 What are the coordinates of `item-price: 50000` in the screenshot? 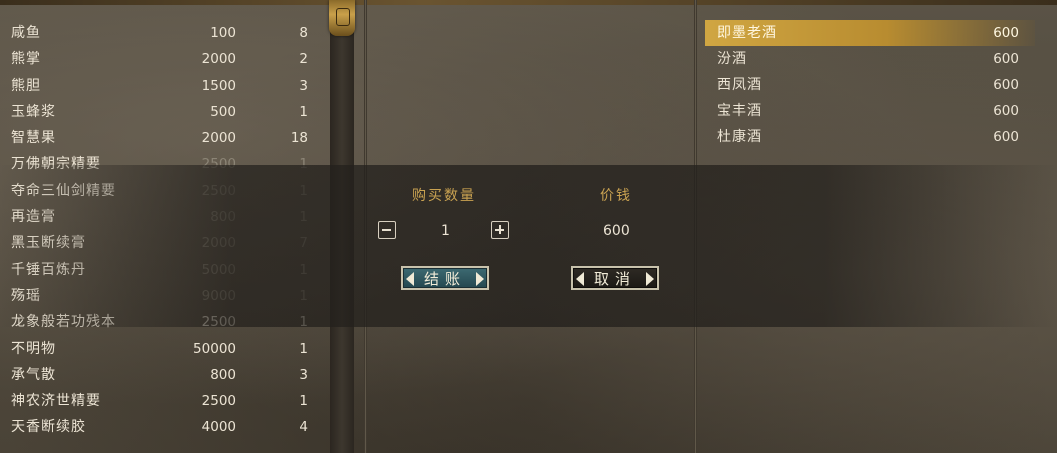 It's located at (214, 348).